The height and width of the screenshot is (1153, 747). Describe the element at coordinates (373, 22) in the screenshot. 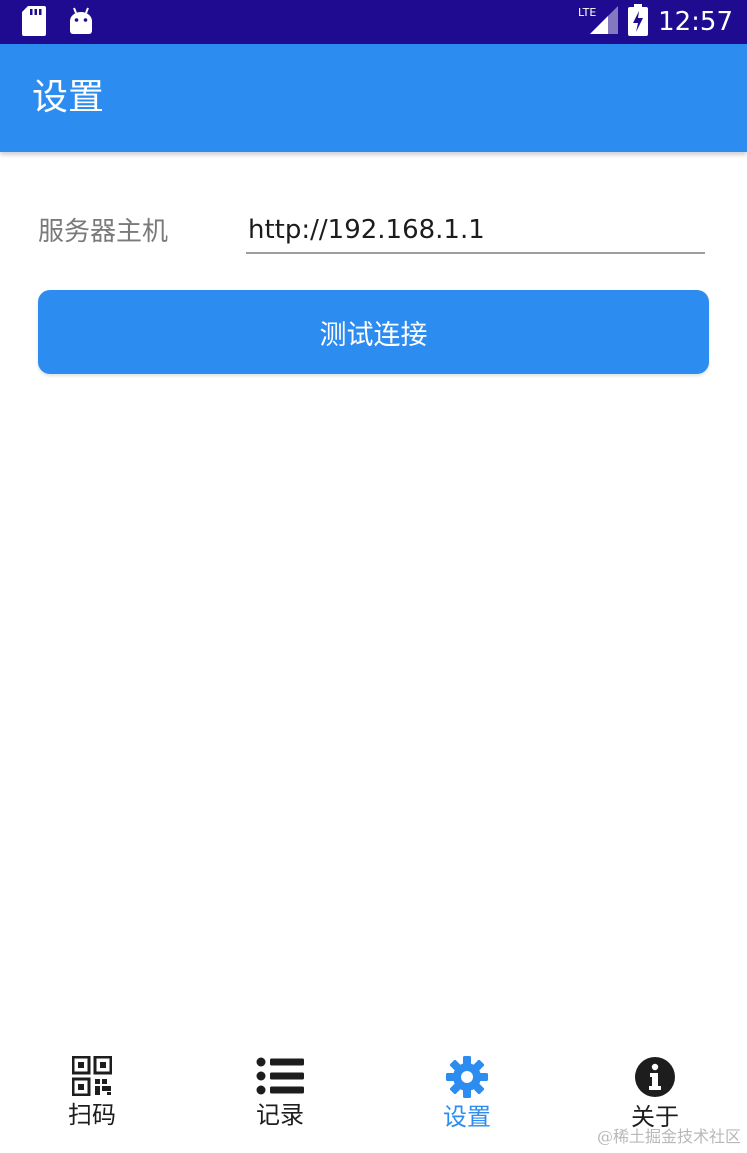

I see `status-bar: LTE 12:57` at that location.